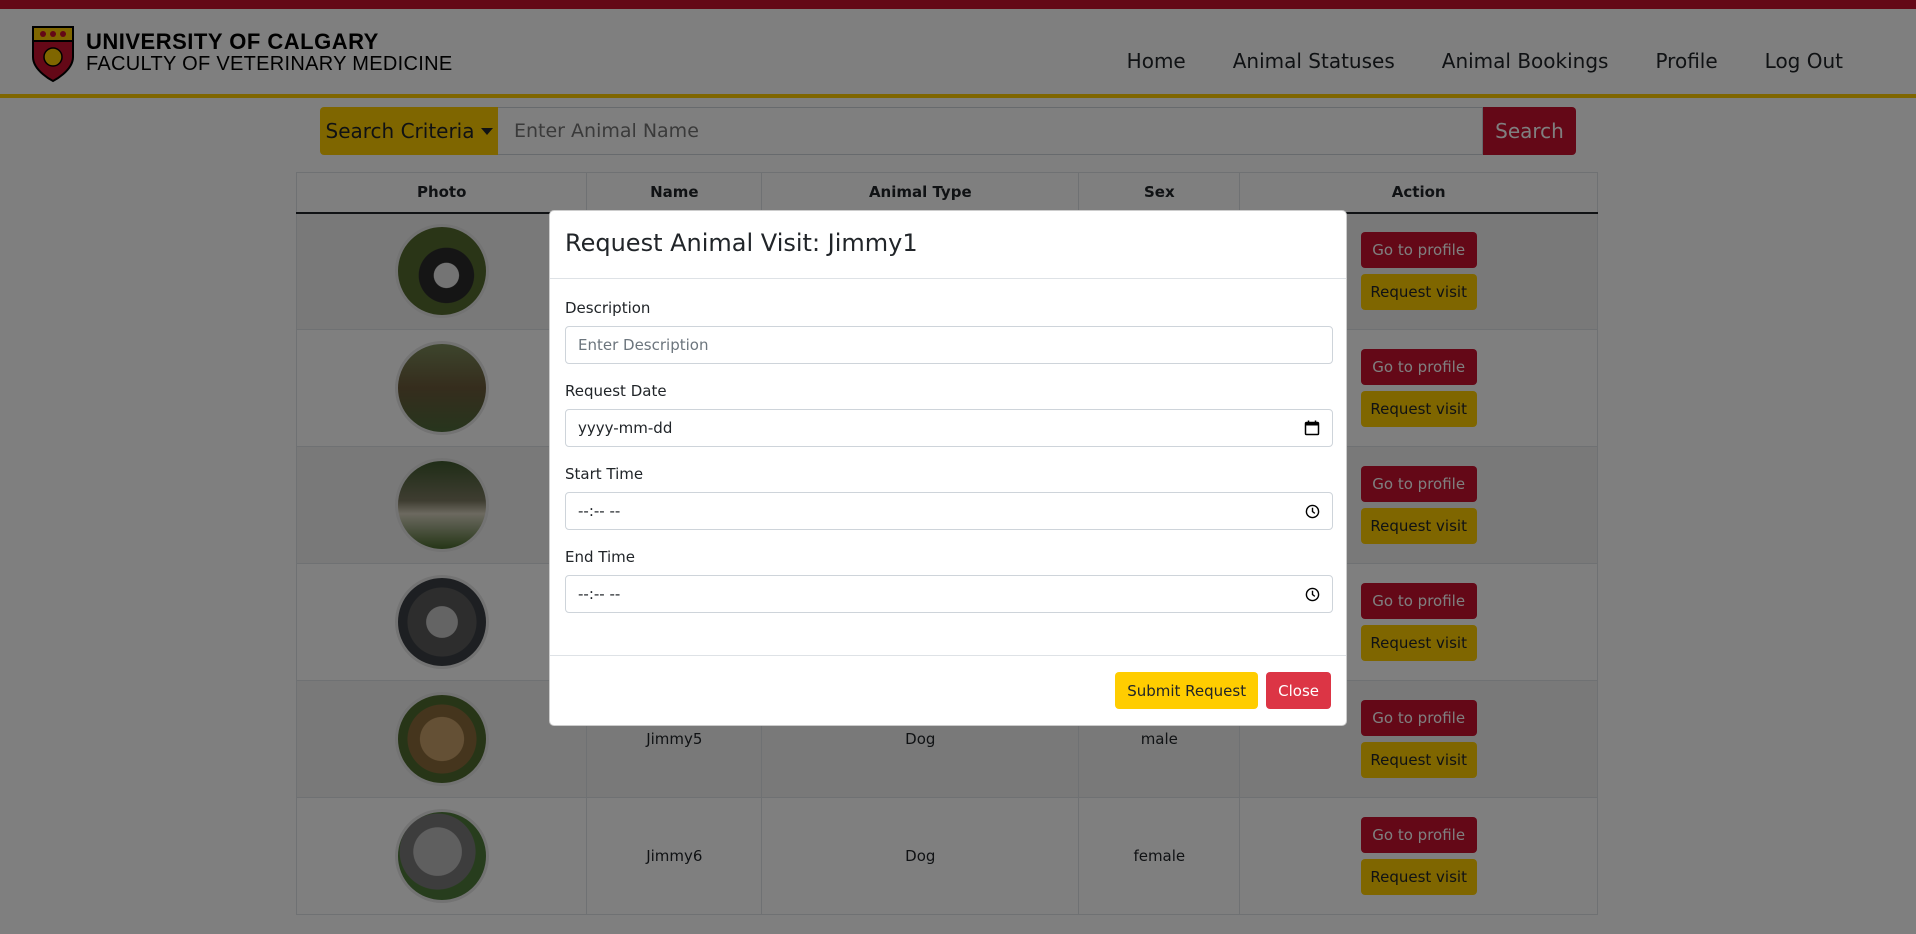 This screenshot has height=934, width=1916. I want to click on end-time-label: End Time, so click(600, 557).